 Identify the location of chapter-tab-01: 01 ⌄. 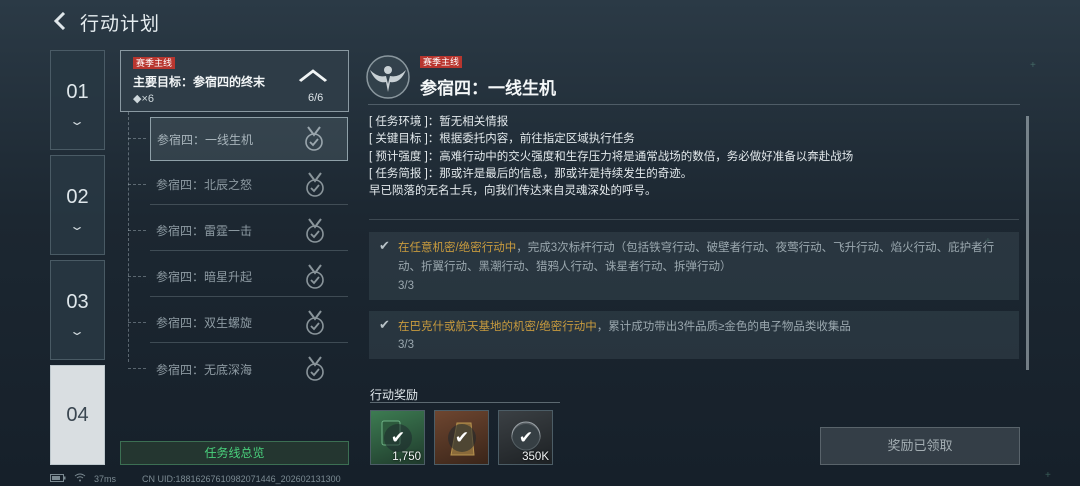
(77, 100).